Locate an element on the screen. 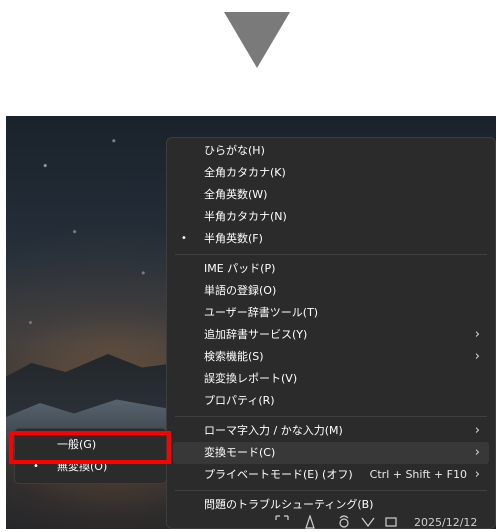 This screenshot has height=532, width=501. menu-item-halfwidth-alphanumeric: • 半角英数(F) is located at coordinates (331, 239).